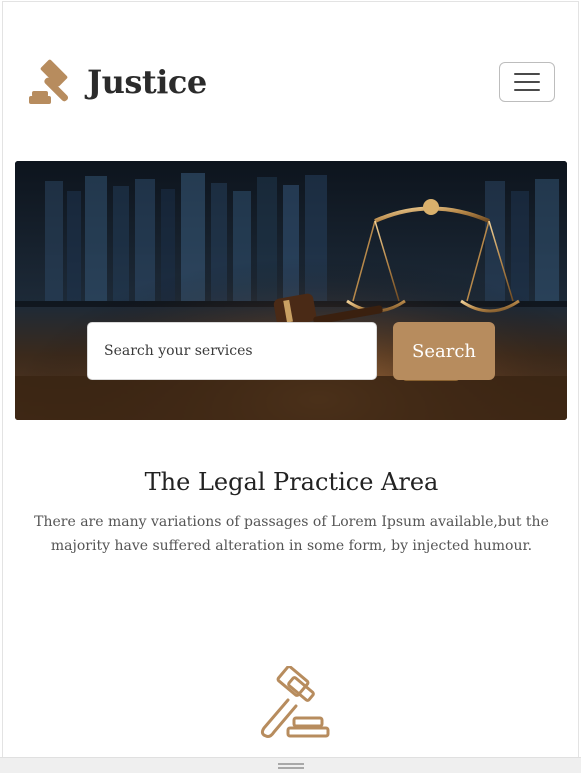  I want to click on brand-link: Justice, so click(117, 82).